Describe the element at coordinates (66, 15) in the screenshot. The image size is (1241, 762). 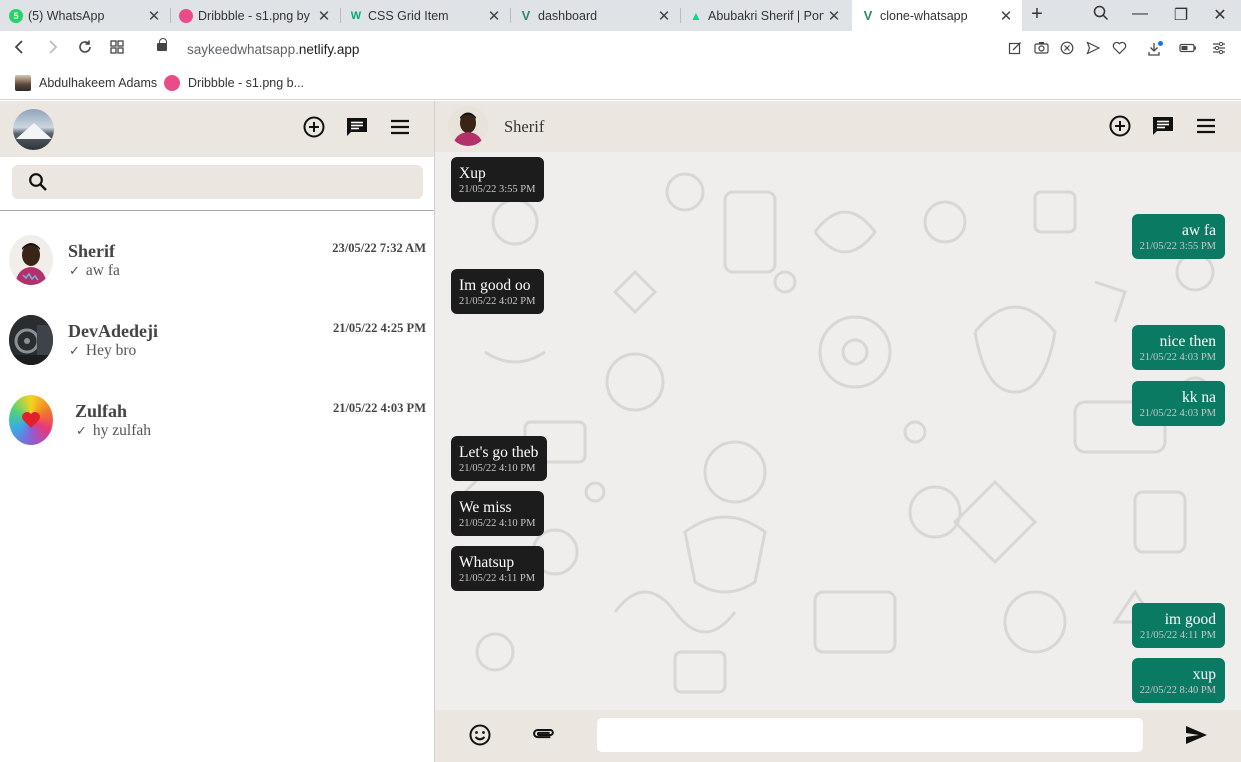
I see `tab-label: (5) WhatsApp` at that location.